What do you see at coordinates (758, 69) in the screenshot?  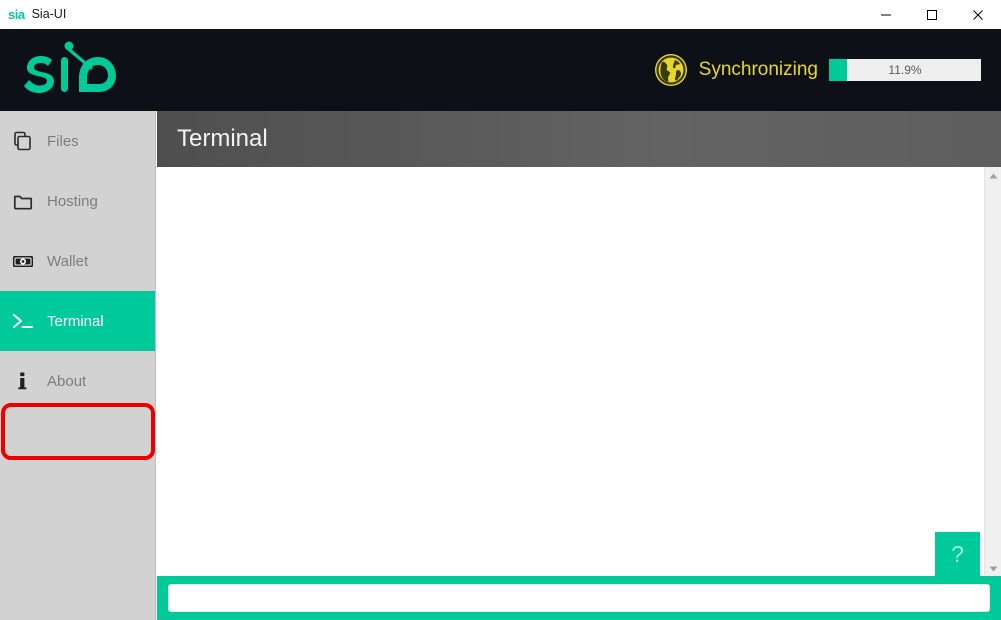 I see `sync-status-label: Synchronizing` at bounding box center [758, 69].